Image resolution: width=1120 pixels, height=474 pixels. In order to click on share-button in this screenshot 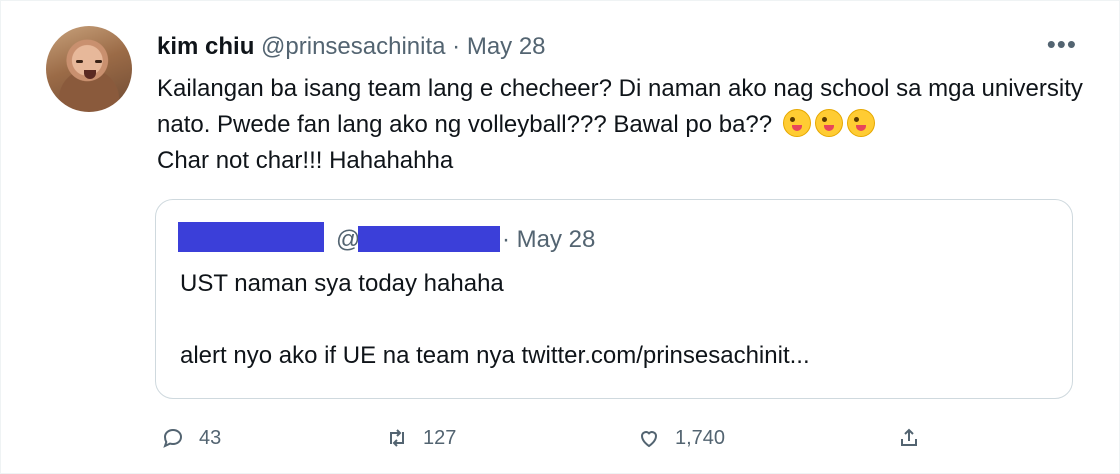, I will do `click(909, 438)`.